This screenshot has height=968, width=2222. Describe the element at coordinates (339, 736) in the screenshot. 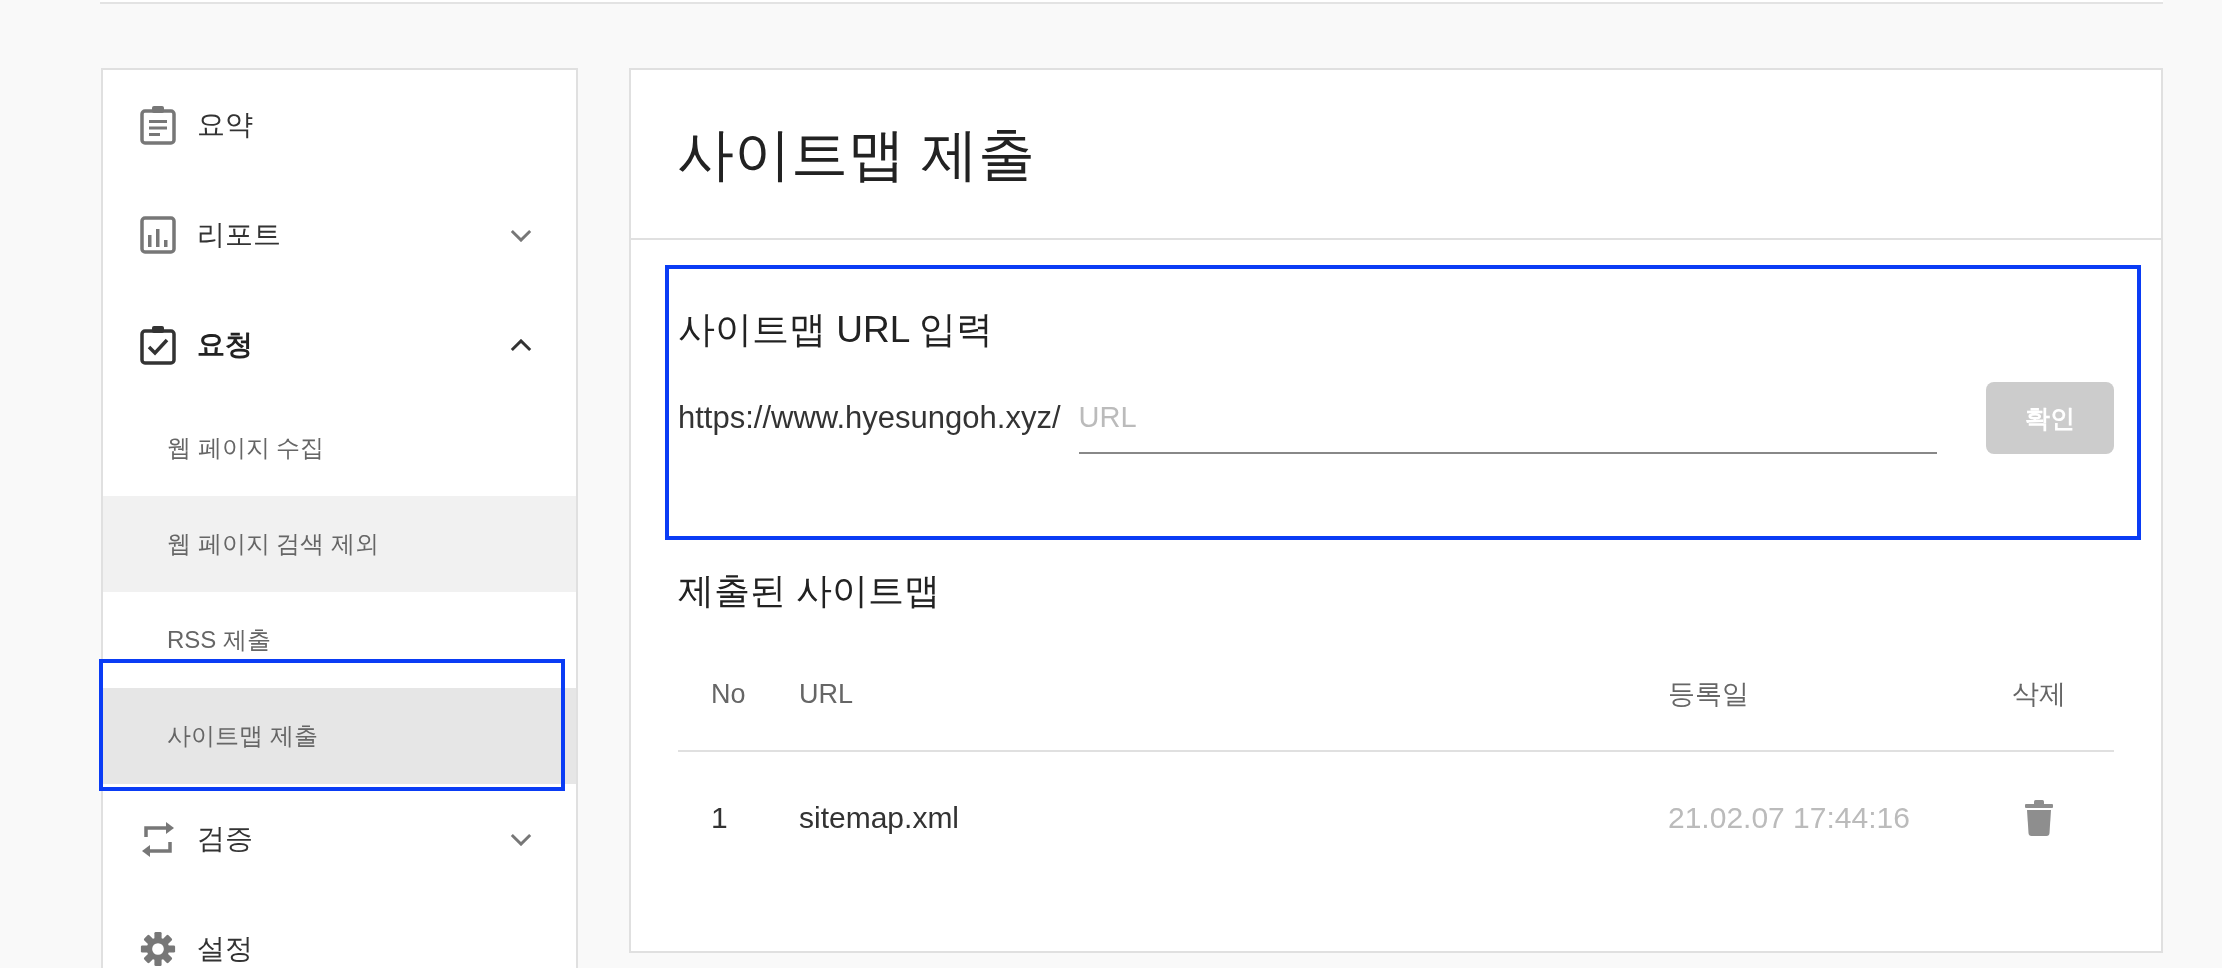

I see `sidebar-subitem: 사이트맵 제출` at that location.